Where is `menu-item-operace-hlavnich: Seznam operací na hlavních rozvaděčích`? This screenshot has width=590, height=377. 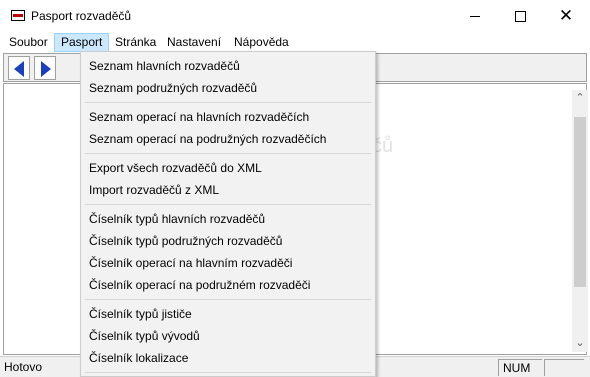 menu-item-operace-hlavnich: Seznam operací na hlavních rozvaděčích is located at coordinates (199, 117).